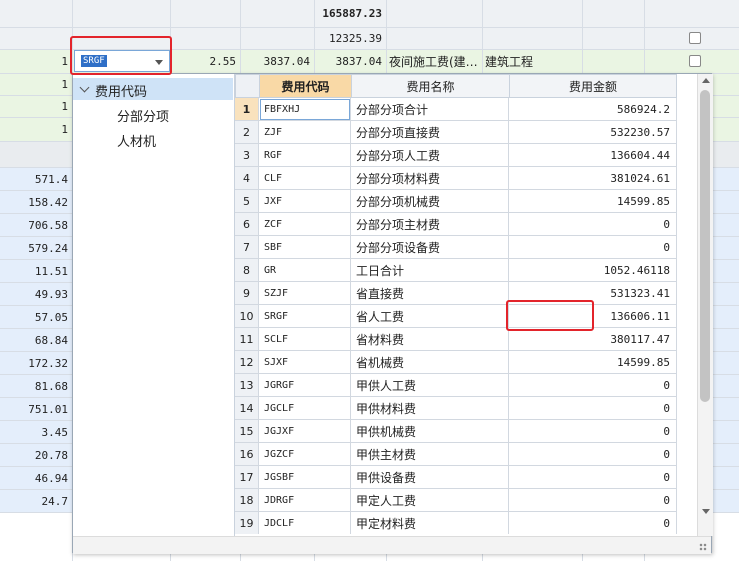  I want to click on table-row: 9 SZJF 省直接费 531323.41, so click(456, 293).